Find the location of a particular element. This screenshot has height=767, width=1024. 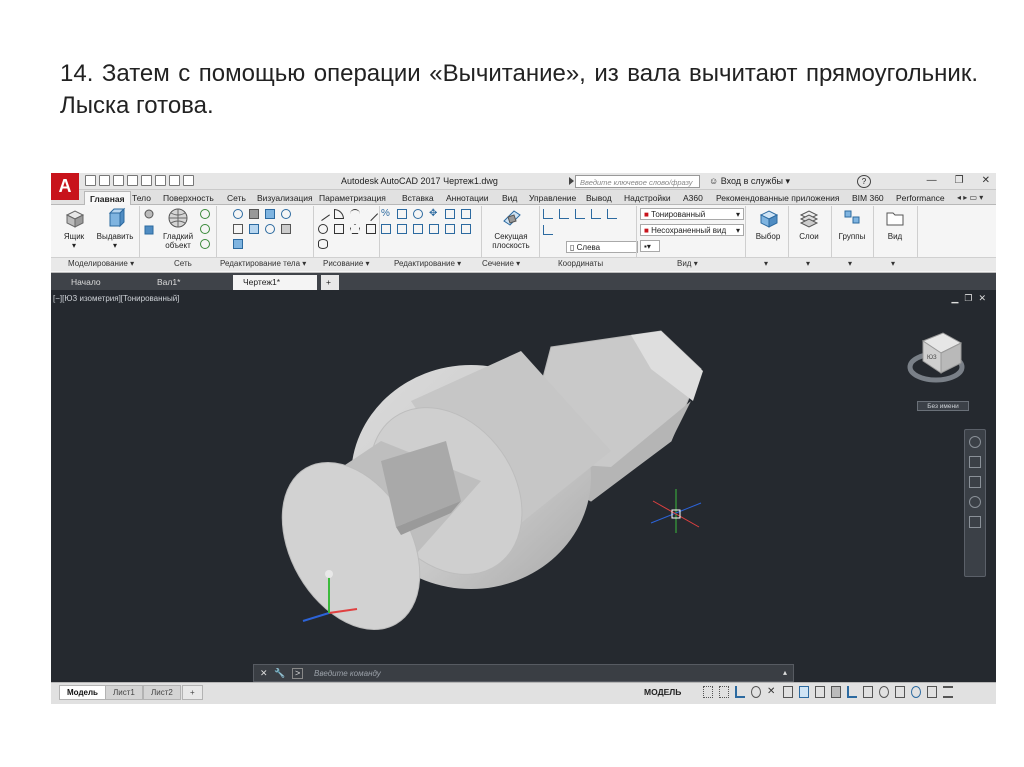

saved-view-dropdown: ■ Несохраненный вид ▾ is located at coordinates (692, 230).